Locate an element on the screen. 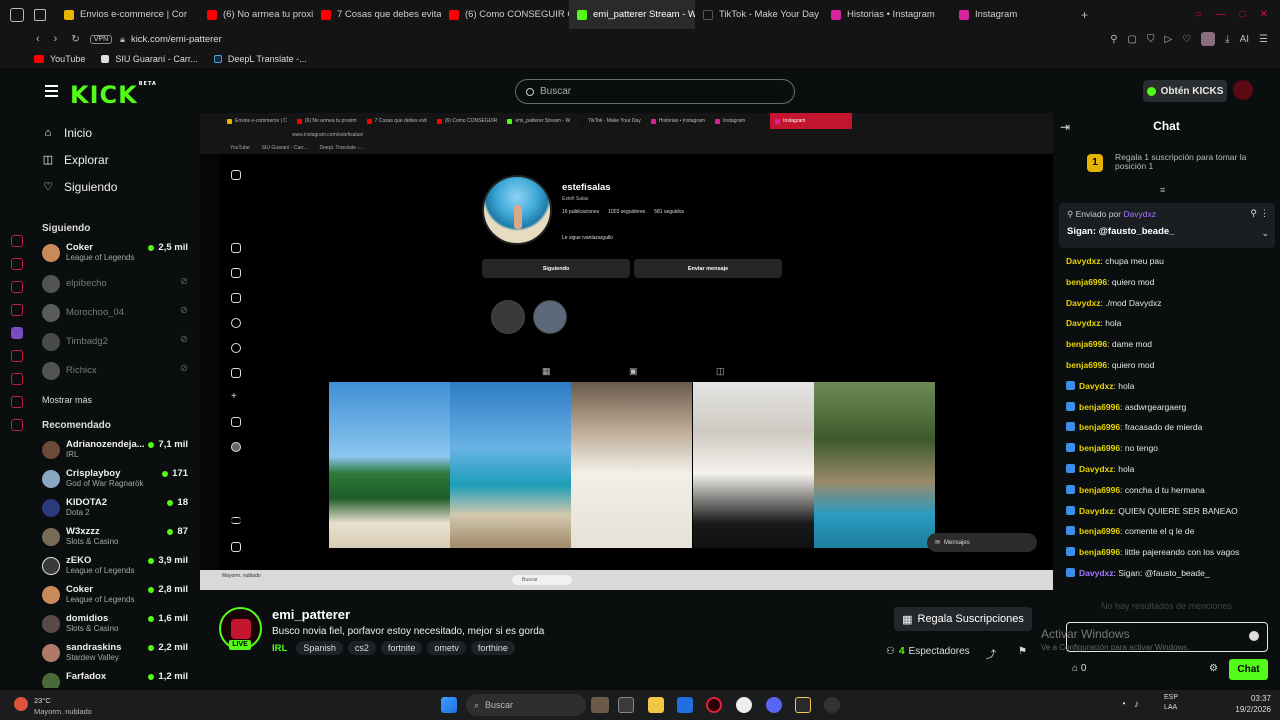  nav-explore: ◫ Explorar is located at coordinates (75, 160).